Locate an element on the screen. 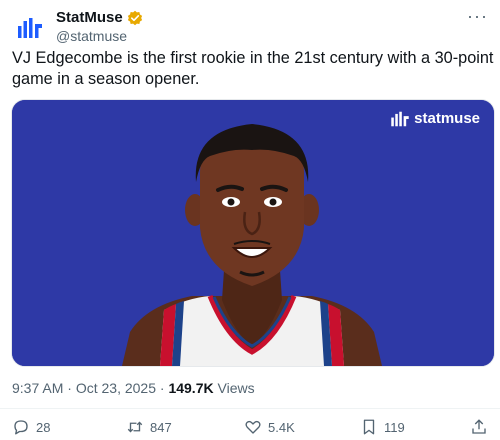 The height and width of the screenshot is (440, 500). tweet-meta: 9:37 AM · Oct 23, 2025 · 149.7K Views is located at coordinates (133, 388).